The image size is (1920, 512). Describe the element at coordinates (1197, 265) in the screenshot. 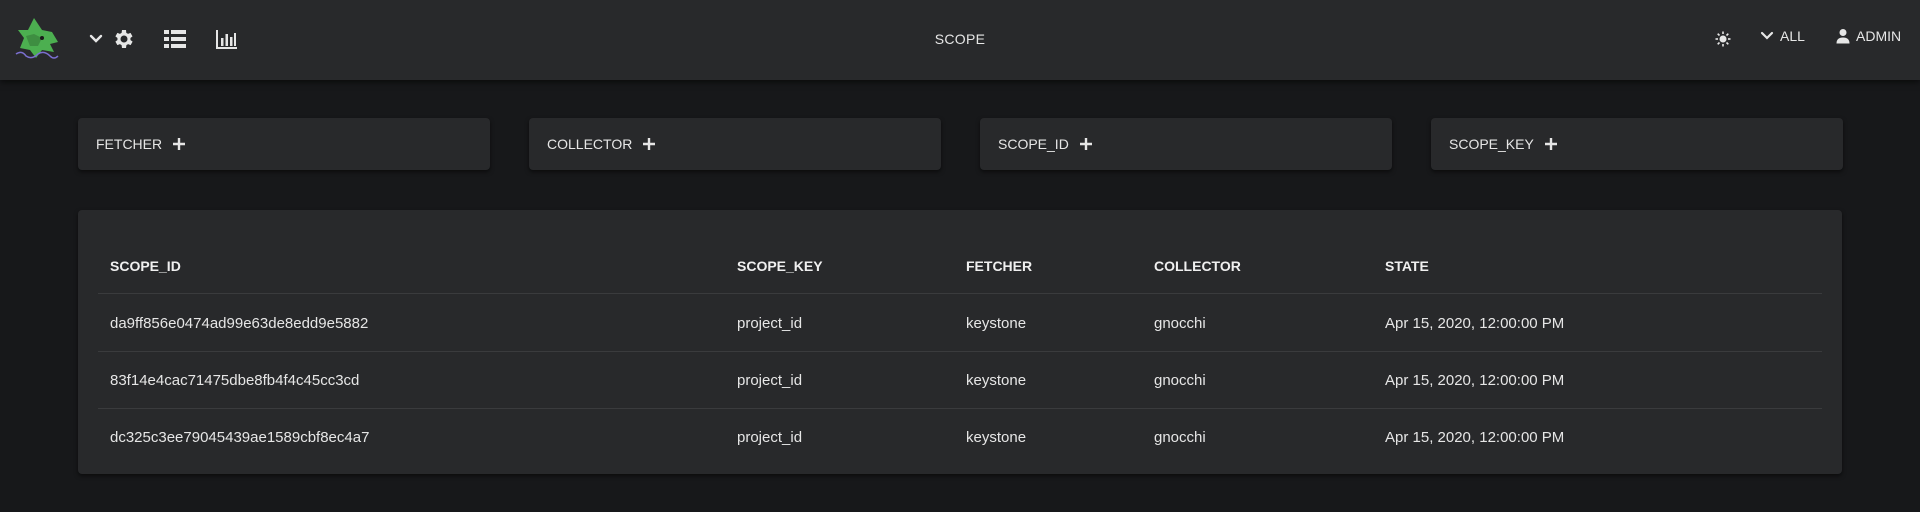

I see `column-header-collector: COLLECTOR` at that location.